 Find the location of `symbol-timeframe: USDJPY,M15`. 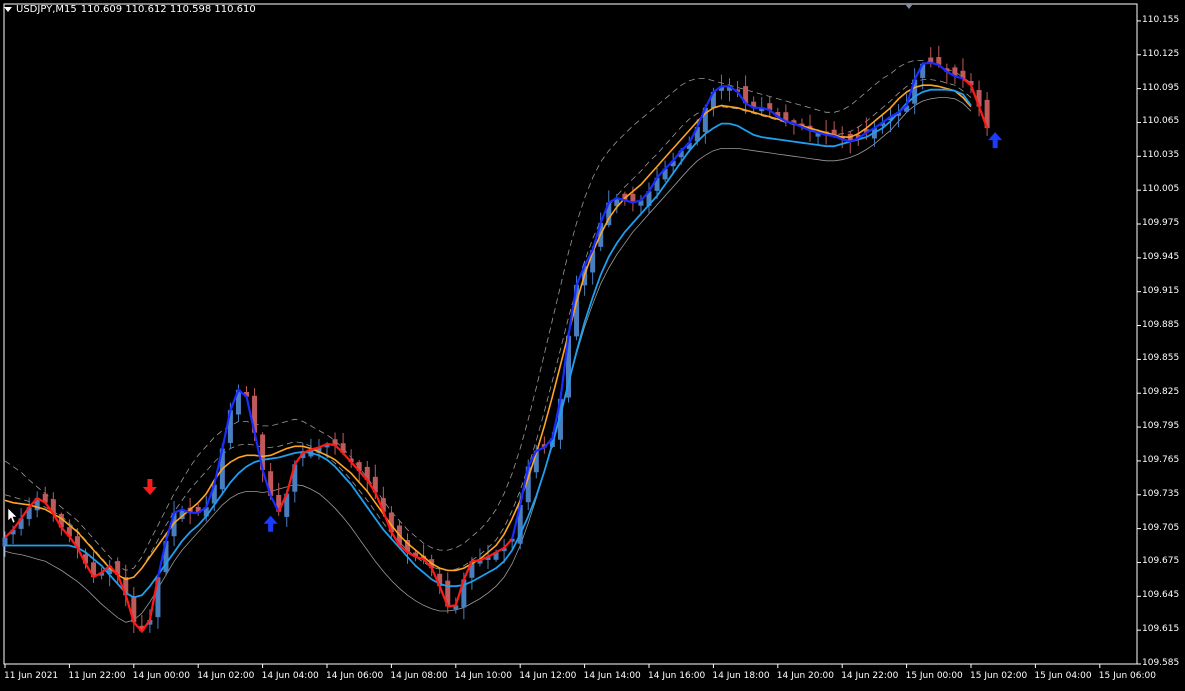

symbol-timeframe: USDJPY,M15 is located at coordinates (46, 9).